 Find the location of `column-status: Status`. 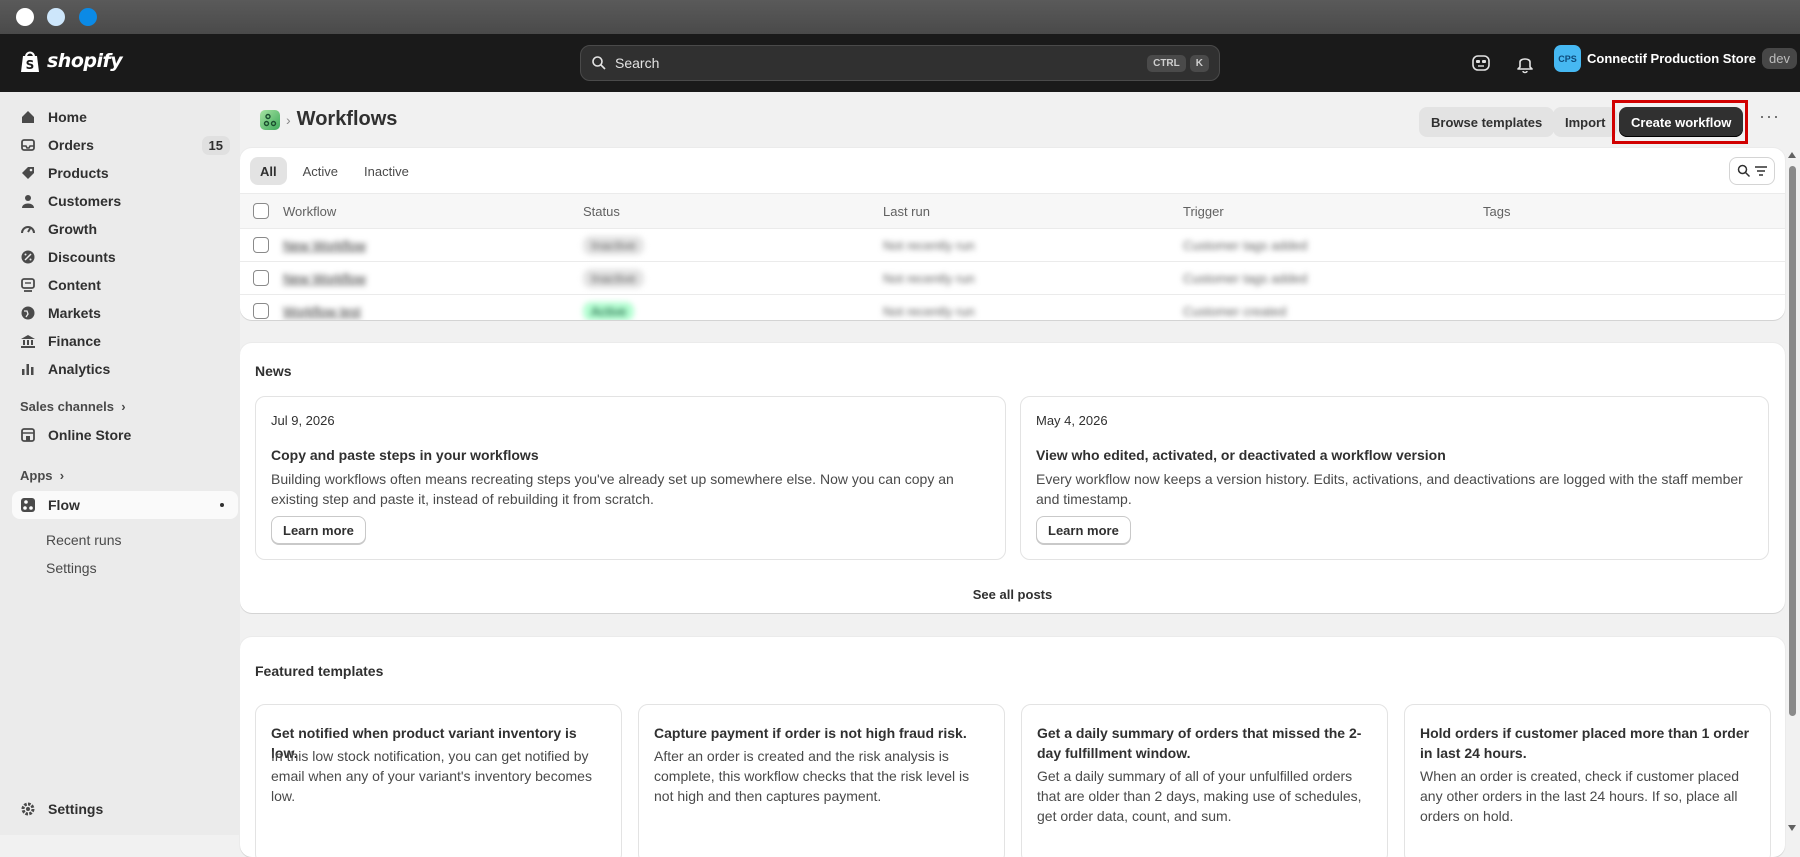

column-status: Status is located at coordinates (601, 211).